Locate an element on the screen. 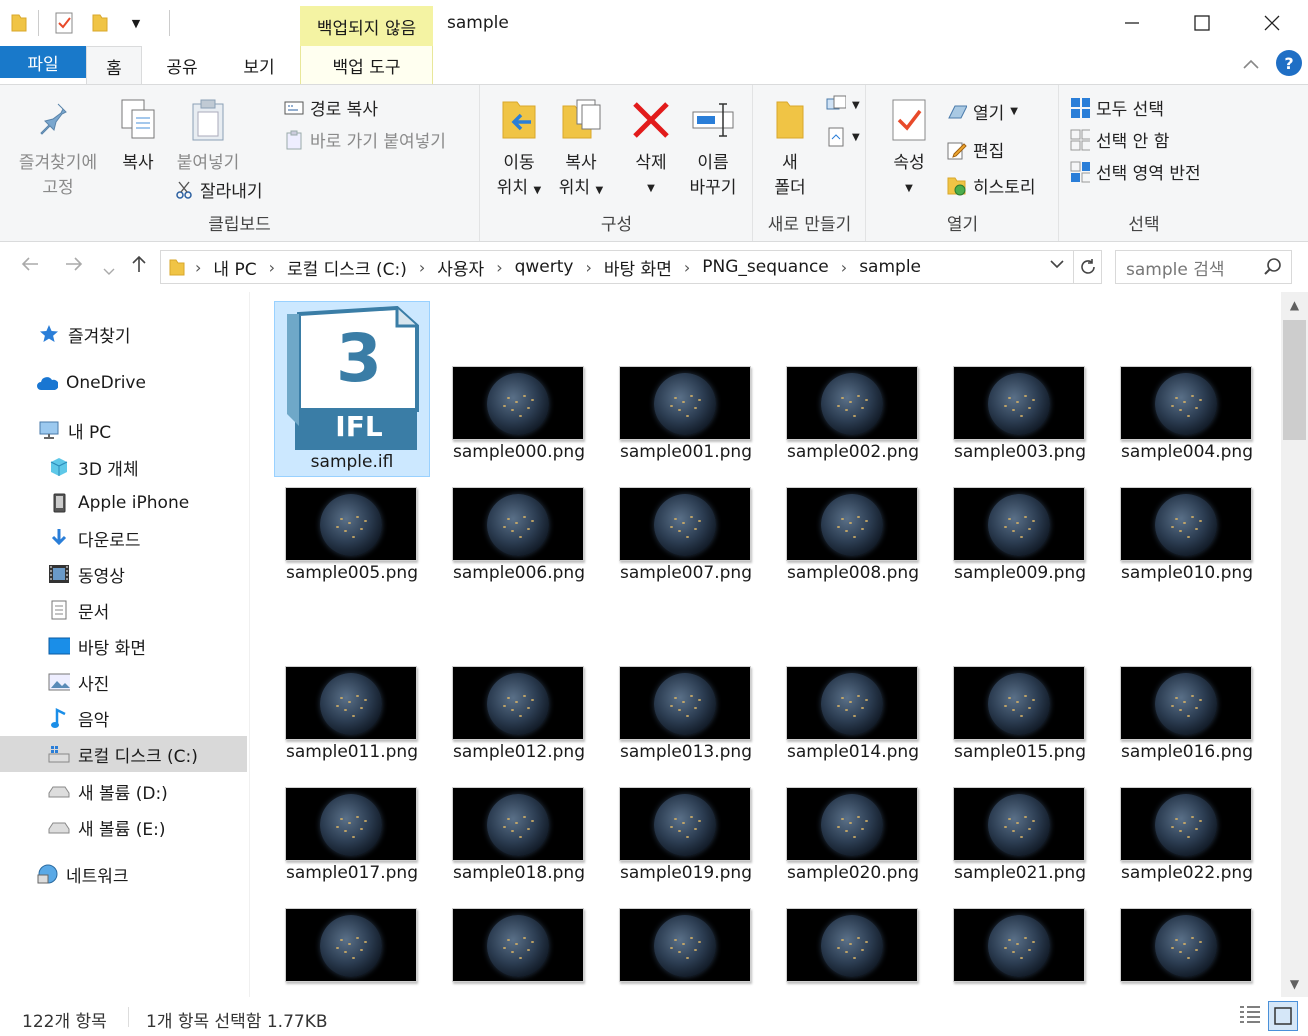 Image resolution: width=1308 pixels, height=1036 pixels. nav-item-volume-e: 새 볼륨 (E:) is located at coordinates (123, 827).